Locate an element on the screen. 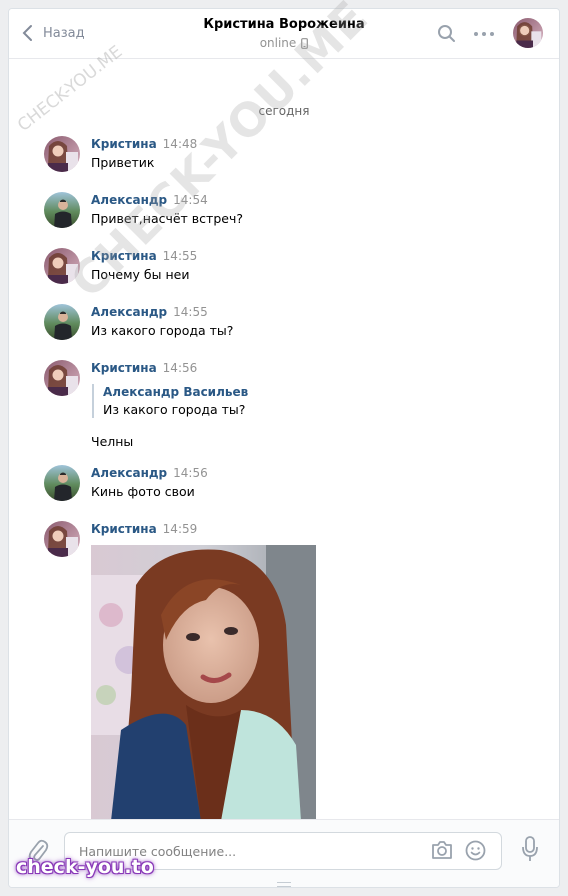  status-text: online is located at coordinates (278, 43).